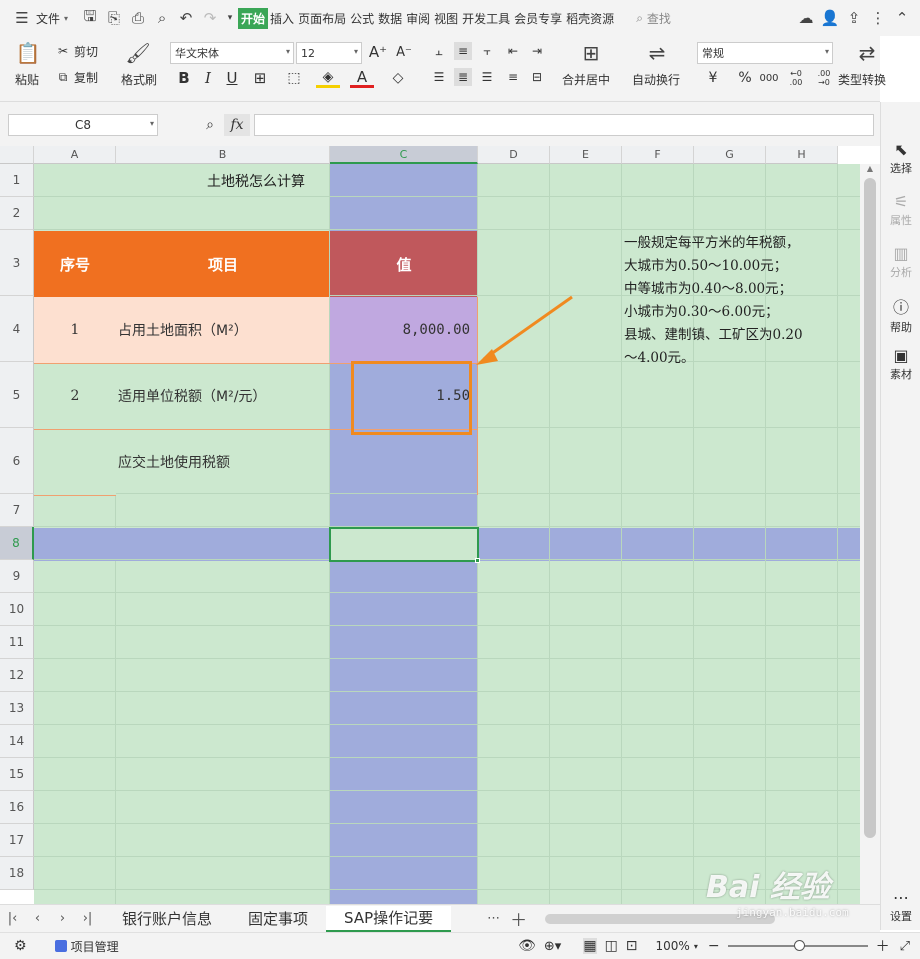  What do you see at coordinates (322, 18) in the screenshot?
I see `tab-page-layout: 页面布局` at bounding box center [322, 18].